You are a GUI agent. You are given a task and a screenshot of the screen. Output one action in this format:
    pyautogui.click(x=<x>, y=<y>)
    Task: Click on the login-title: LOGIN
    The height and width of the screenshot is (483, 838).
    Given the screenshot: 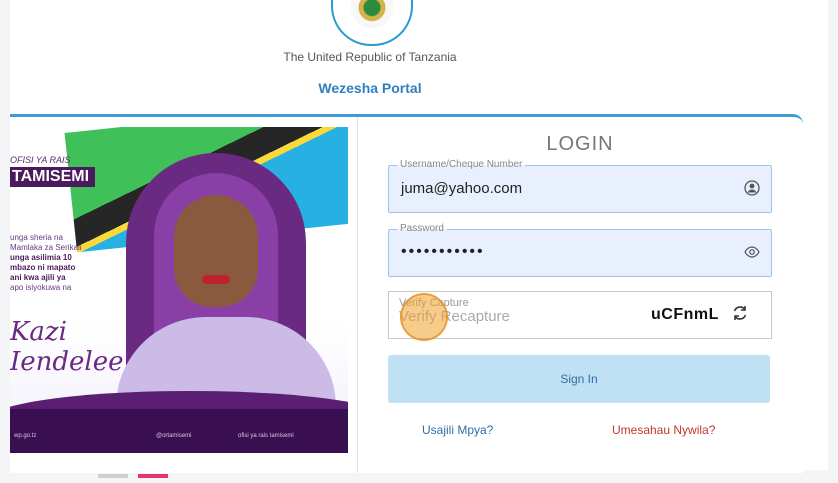 What is the action you would take?
    pyautogui.click(x=580, y=144)
    